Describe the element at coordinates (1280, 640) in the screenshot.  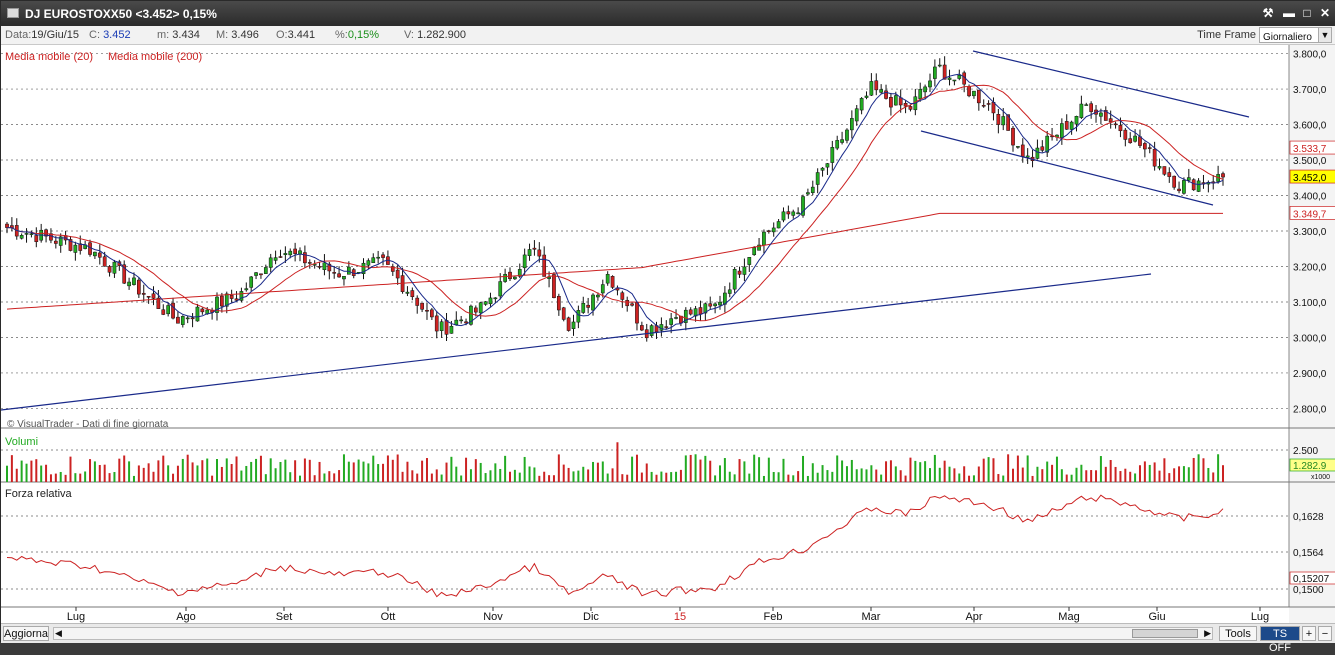
I see `ts-toggle-button: TS OFF` at that location.